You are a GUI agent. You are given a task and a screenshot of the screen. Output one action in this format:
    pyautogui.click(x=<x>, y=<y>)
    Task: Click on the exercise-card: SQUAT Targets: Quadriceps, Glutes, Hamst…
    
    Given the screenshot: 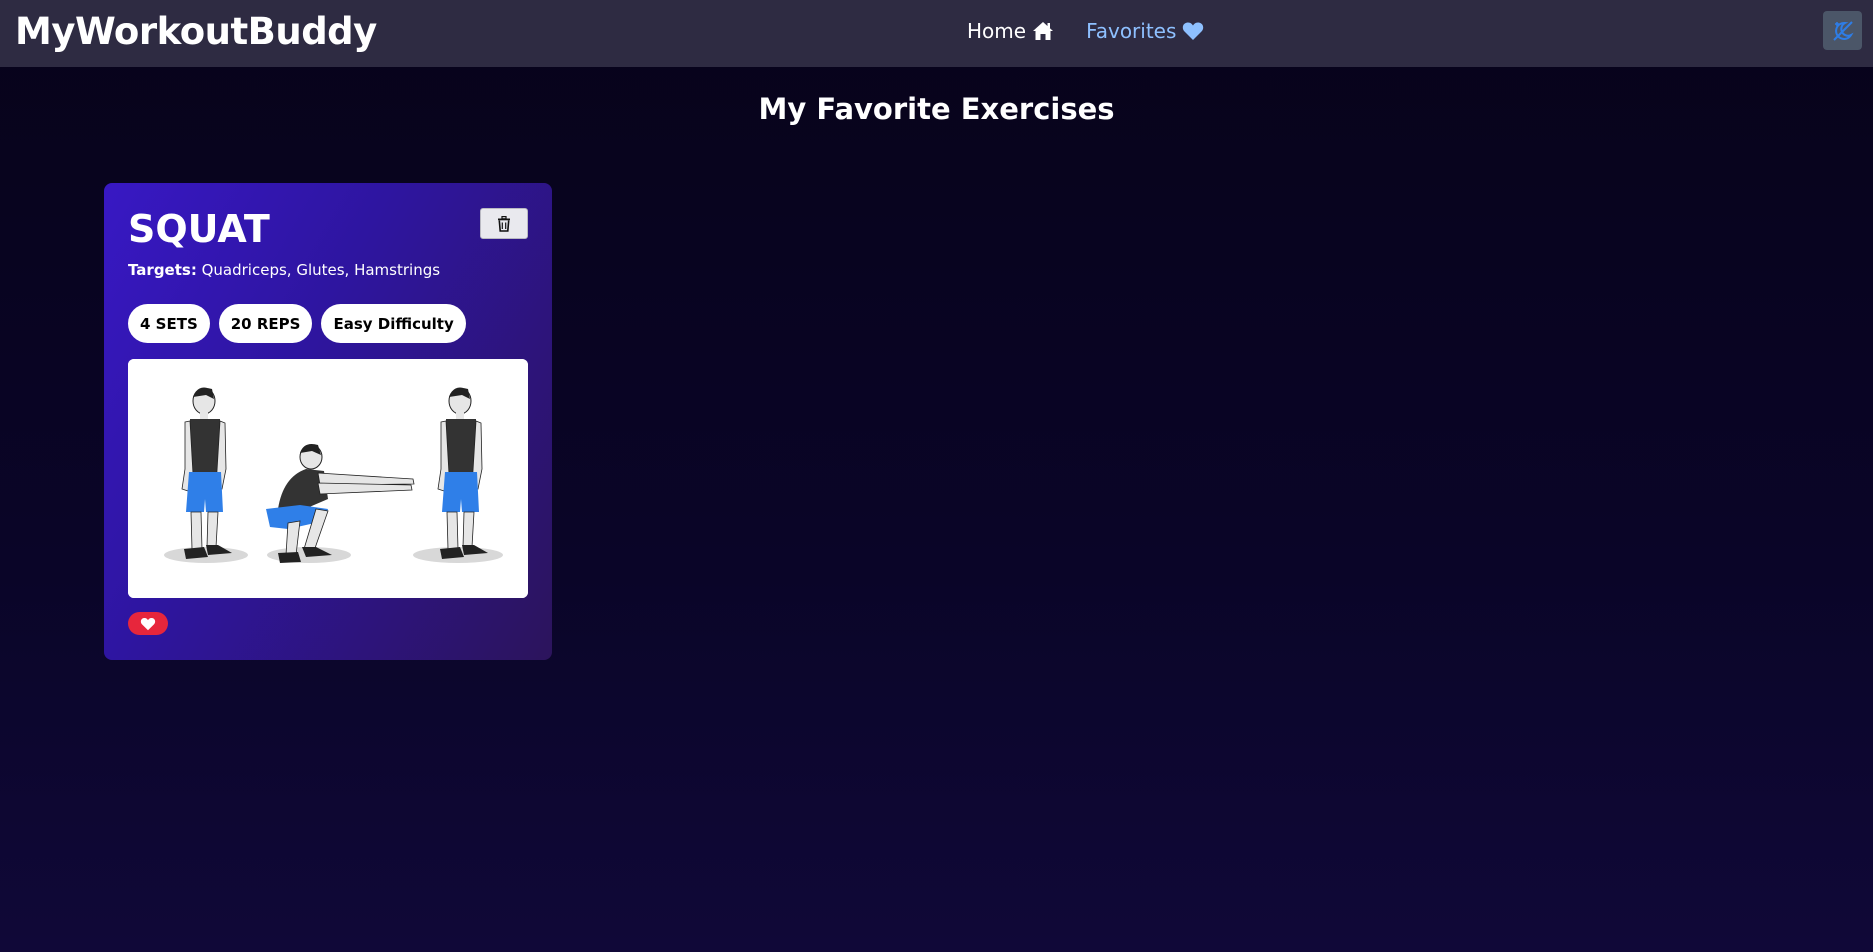 What is the action you would take?
    pyautogui.click(x=328, y=421)
    